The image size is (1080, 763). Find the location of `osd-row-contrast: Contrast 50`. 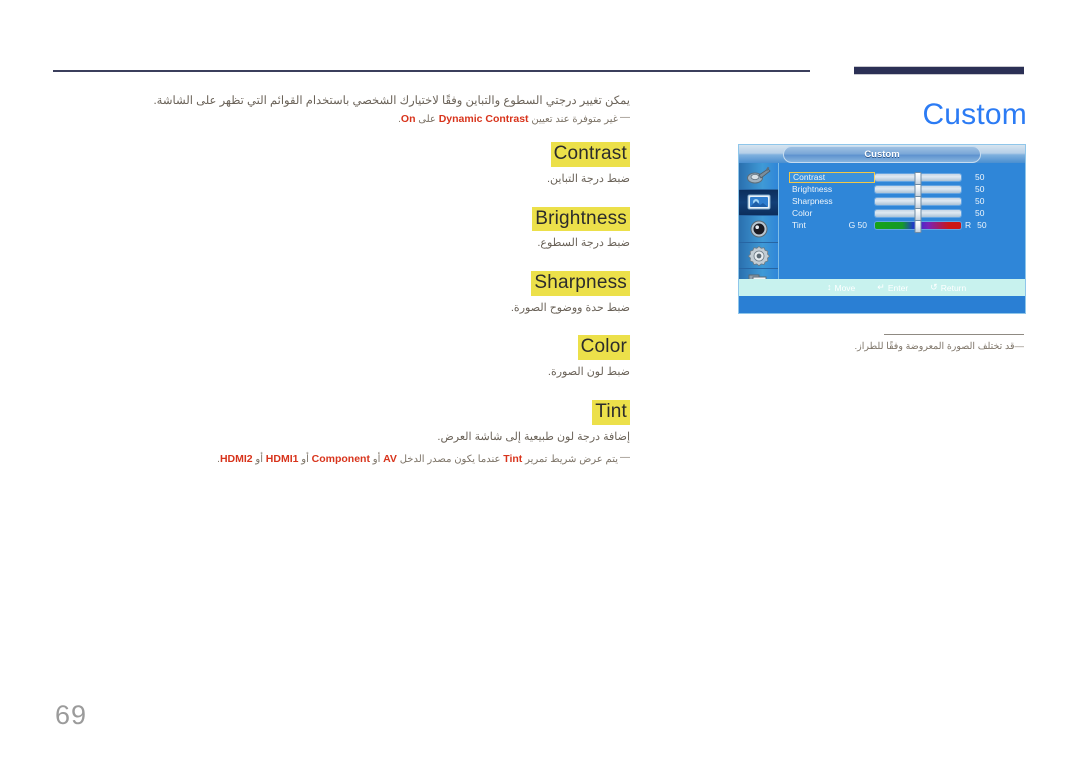

osd-row-contrast: Contrast 50 is located at coordinates (902, 178).